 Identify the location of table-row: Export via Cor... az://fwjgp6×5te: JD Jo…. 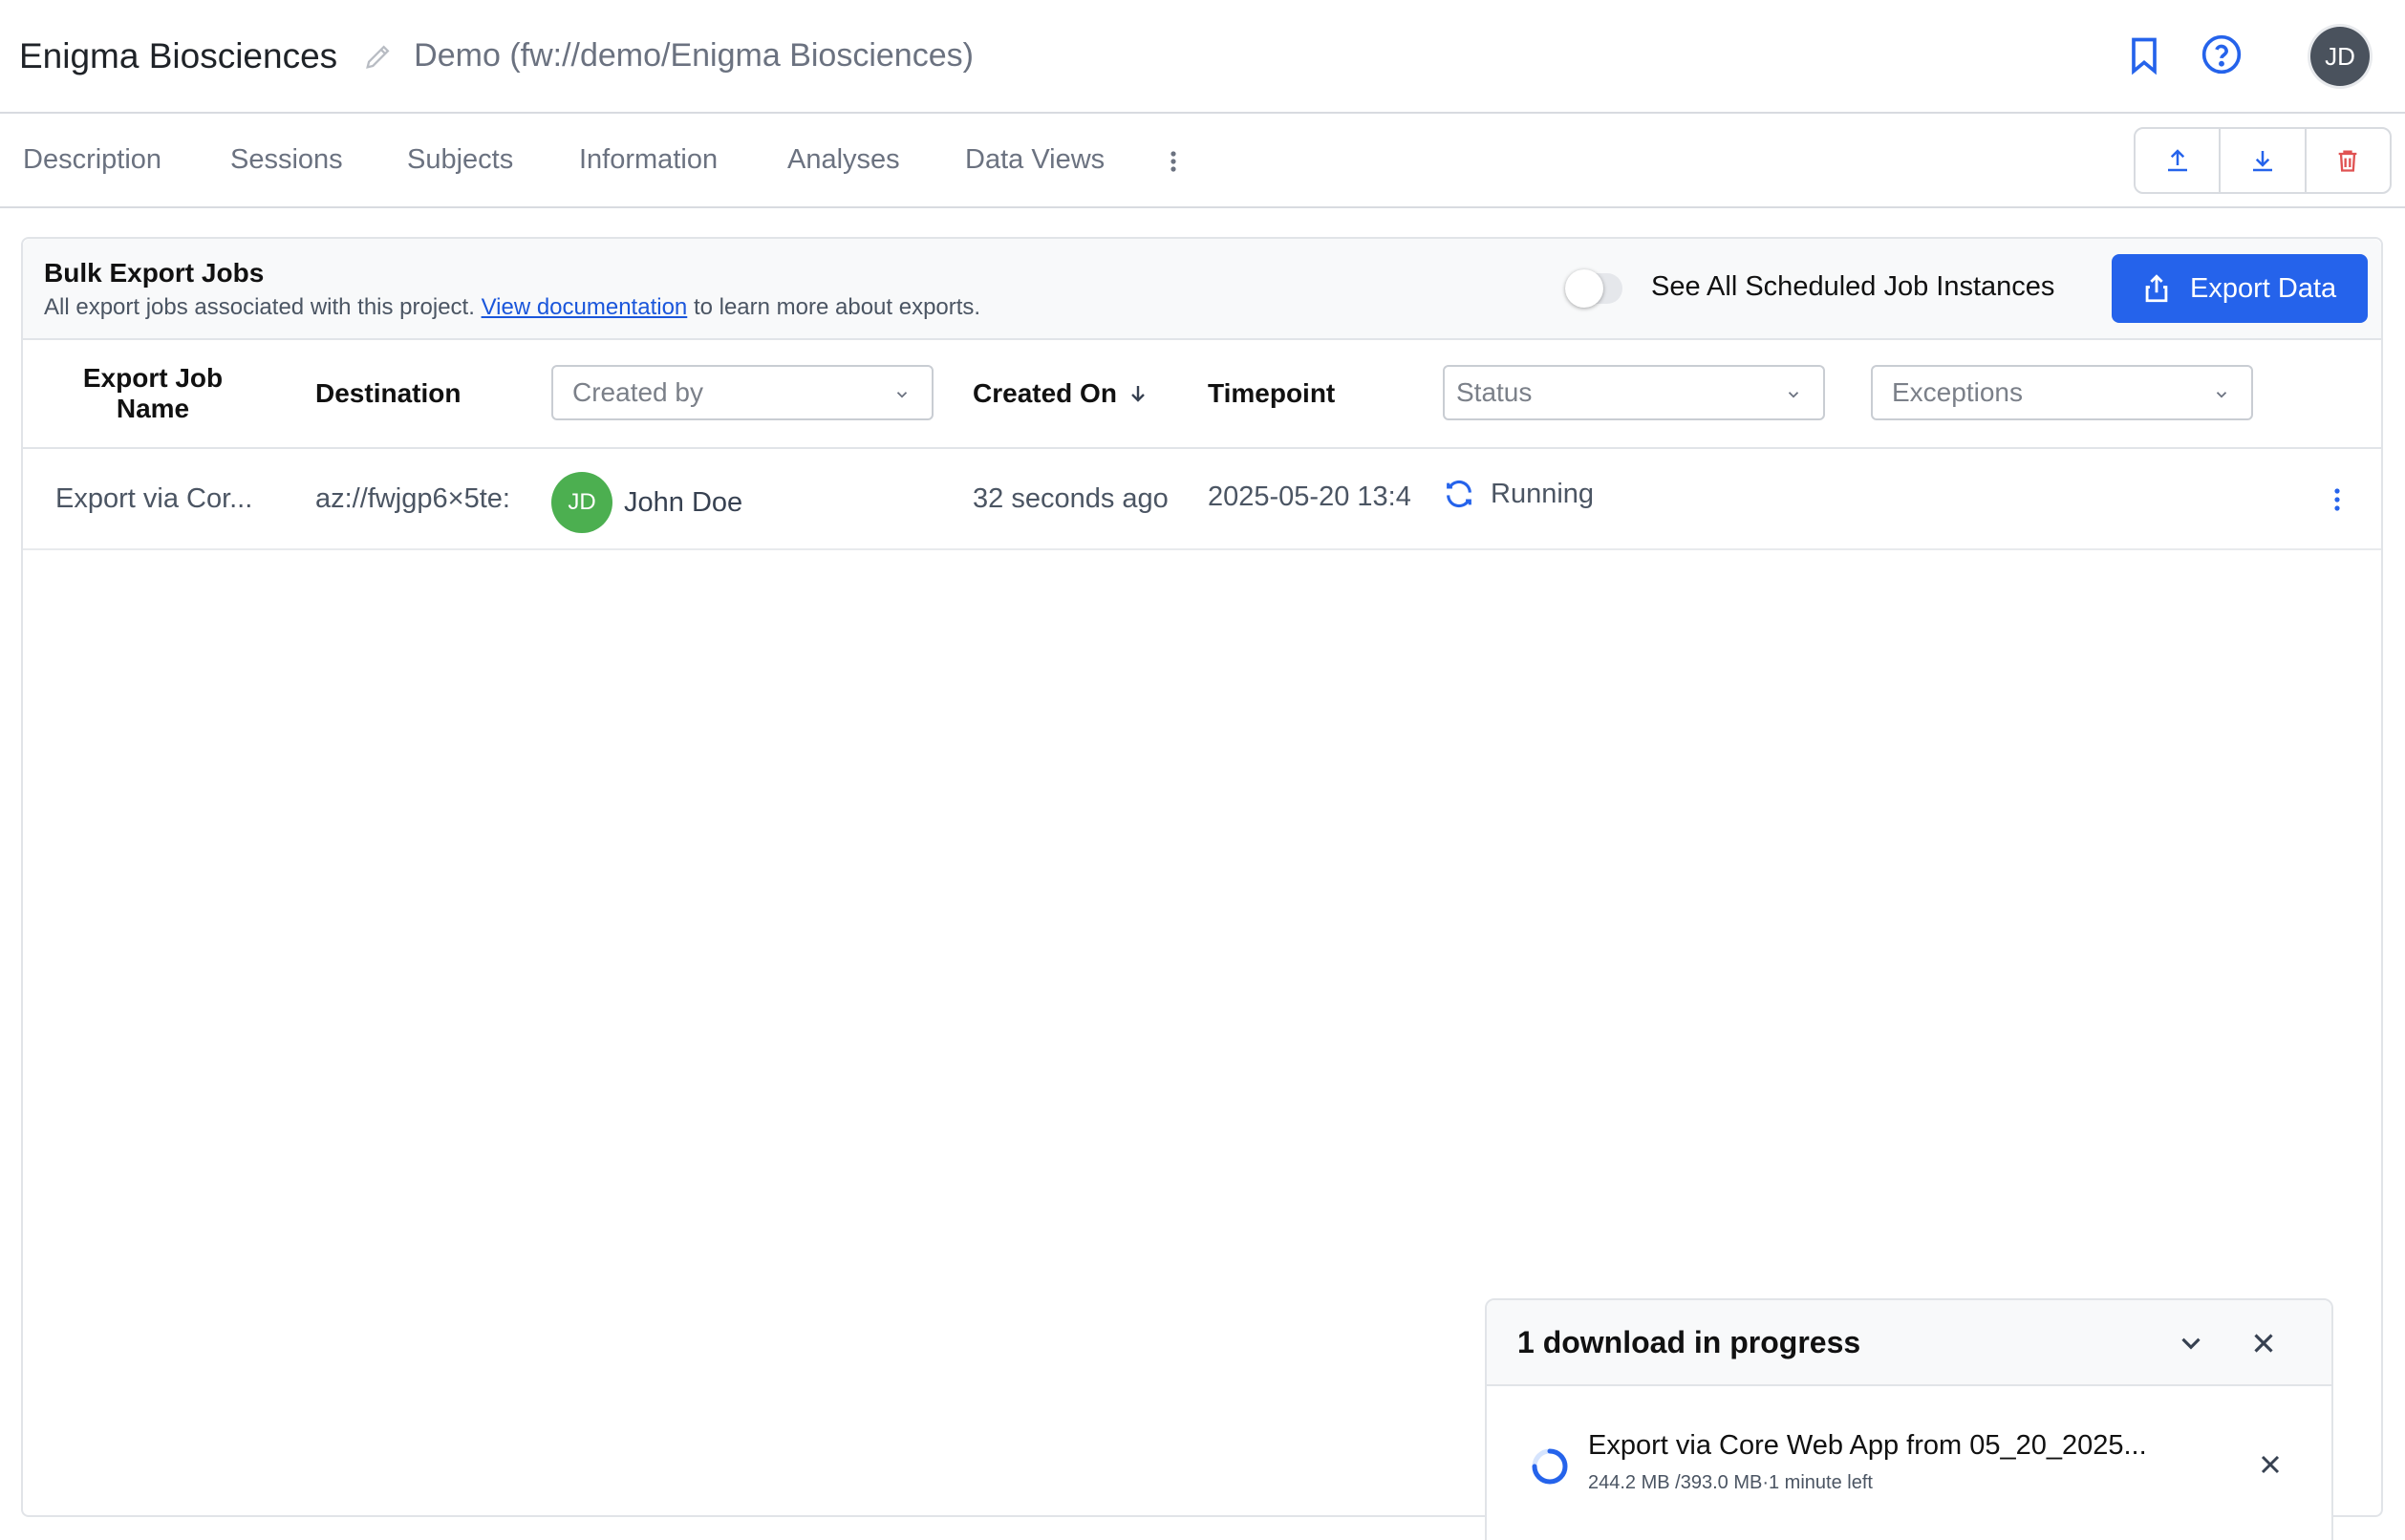
(1202, 499).